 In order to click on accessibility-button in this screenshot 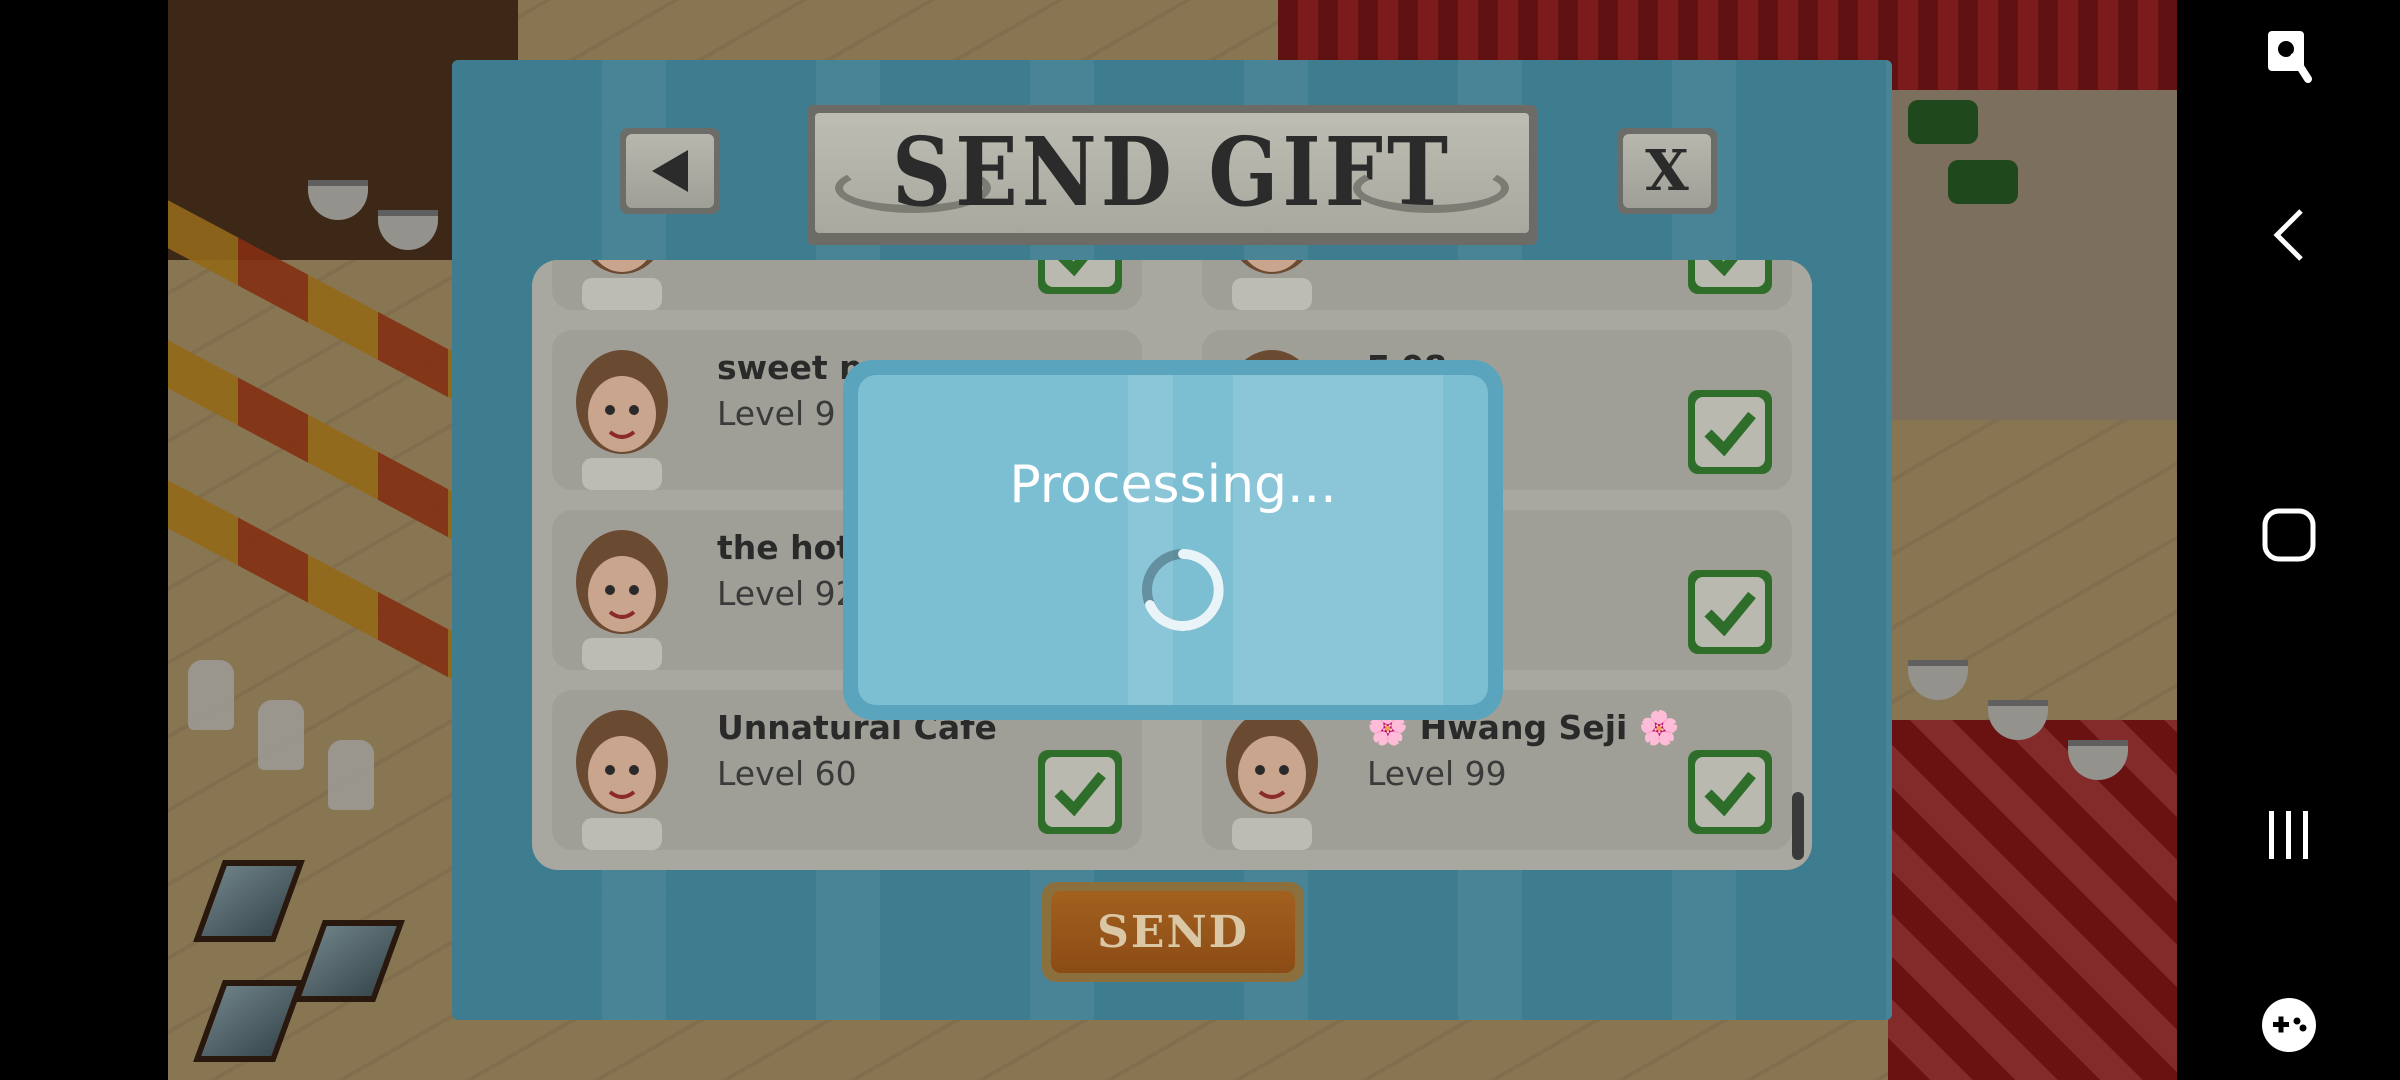, I will do `click(2288, 55)`.